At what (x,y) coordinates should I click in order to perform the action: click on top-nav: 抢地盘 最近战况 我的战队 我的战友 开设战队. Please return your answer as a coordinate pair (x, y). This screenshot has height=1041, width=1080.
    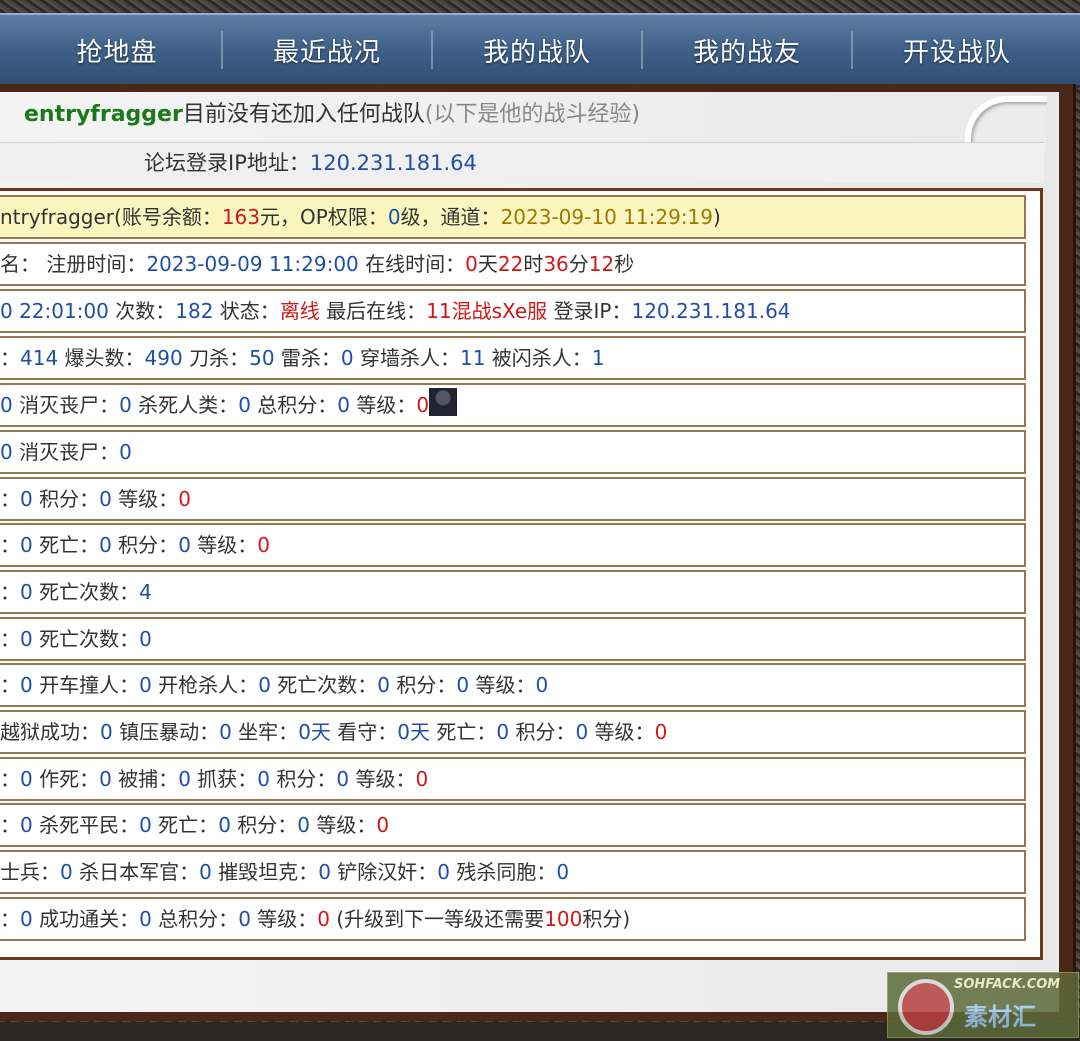
    Looking at the image, I should click on (540, 50).